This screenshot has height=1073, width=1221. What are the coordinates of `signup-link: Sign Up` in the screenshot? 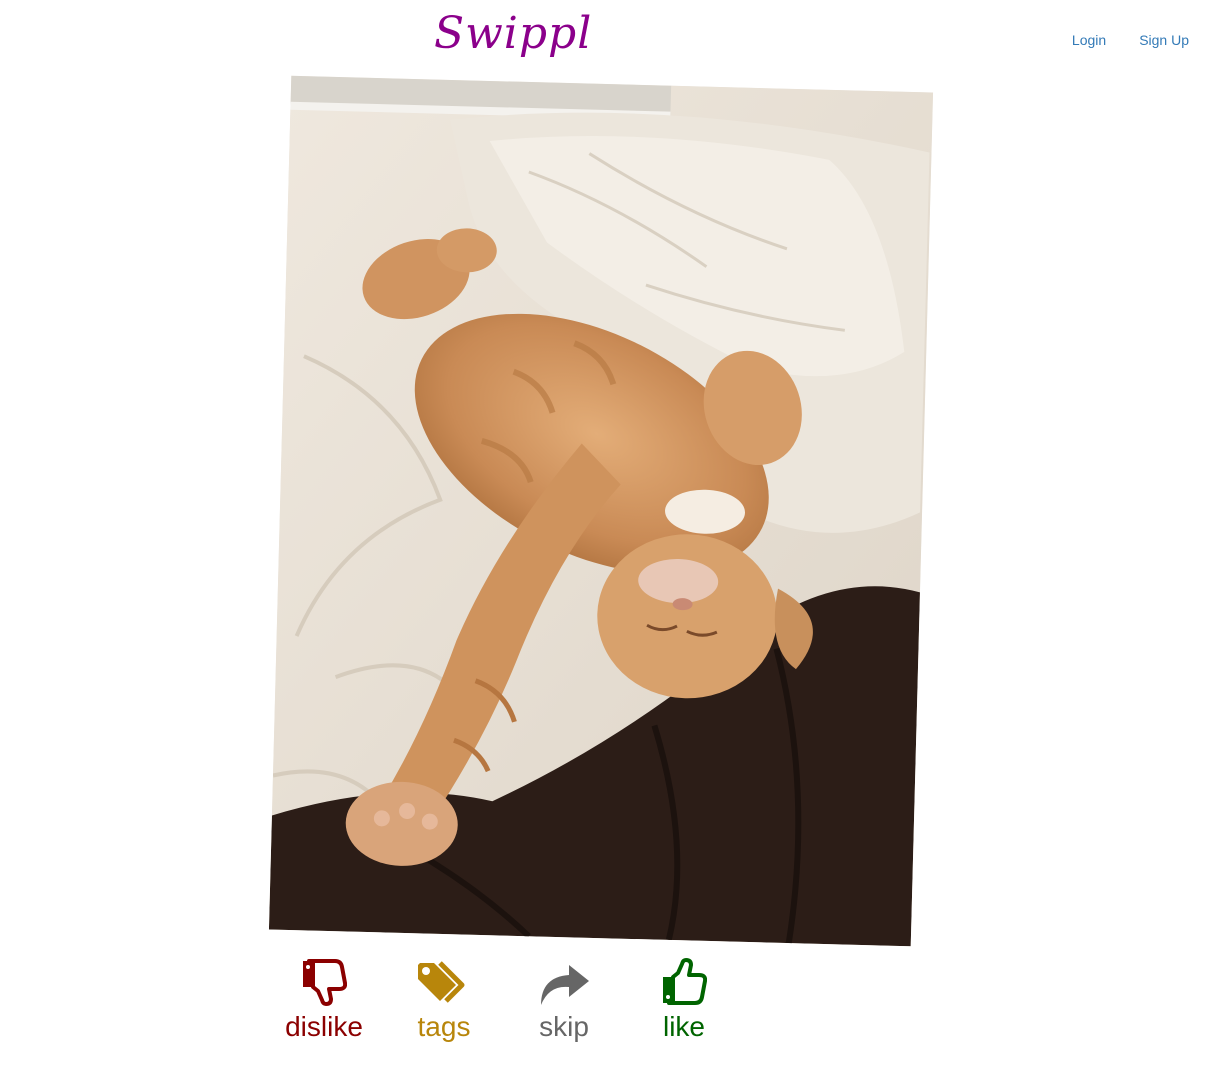 It's located at (1164, 40).